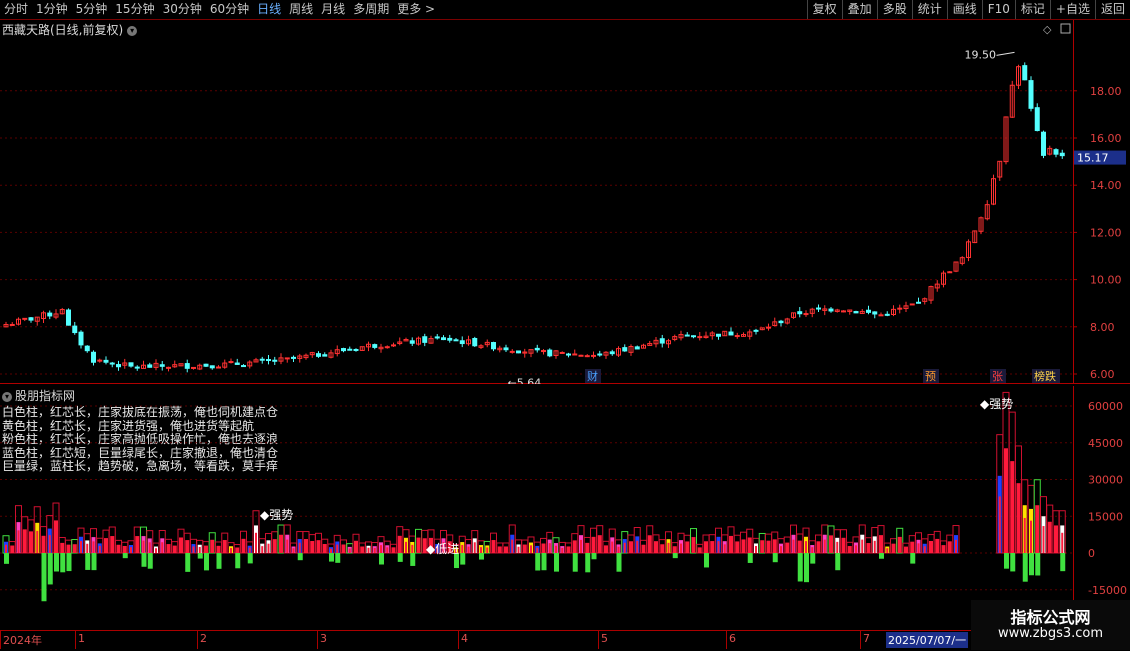  What do you see at coordinates (1047, 29) in the screenshot?
I see `diamond-icon: ◇` at bounding box center [1047, 29].